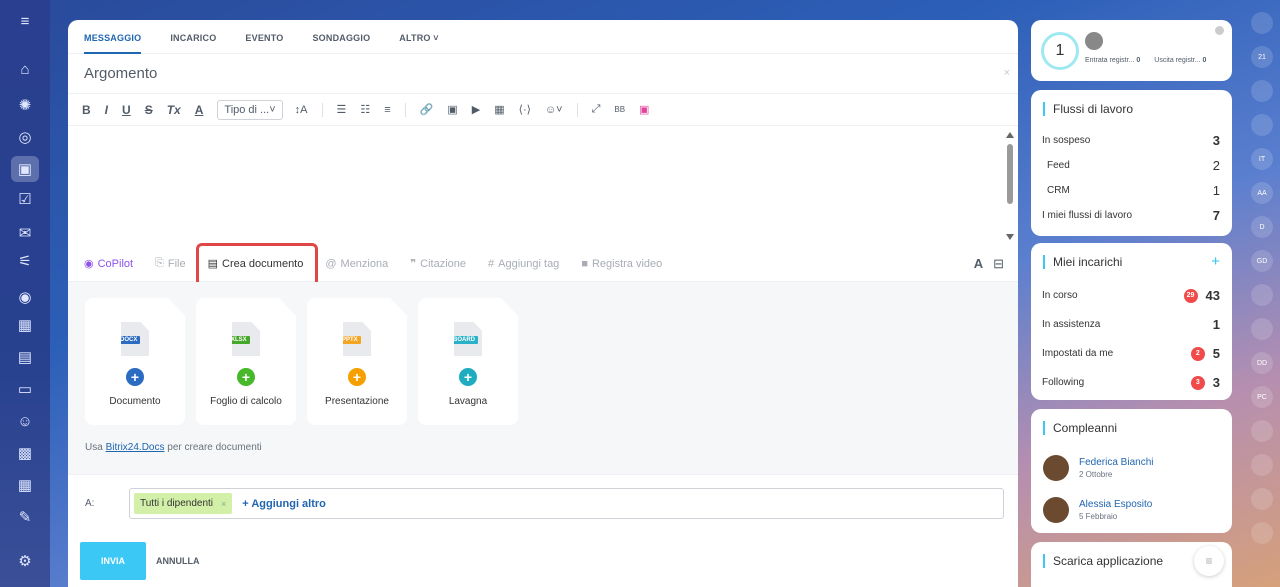 Image resolution: width=1280 pixels, height=587 pixels. Describe the element at coordinates (1209, 561) in the screenshot. I see `list-icon: ≡` at that location.